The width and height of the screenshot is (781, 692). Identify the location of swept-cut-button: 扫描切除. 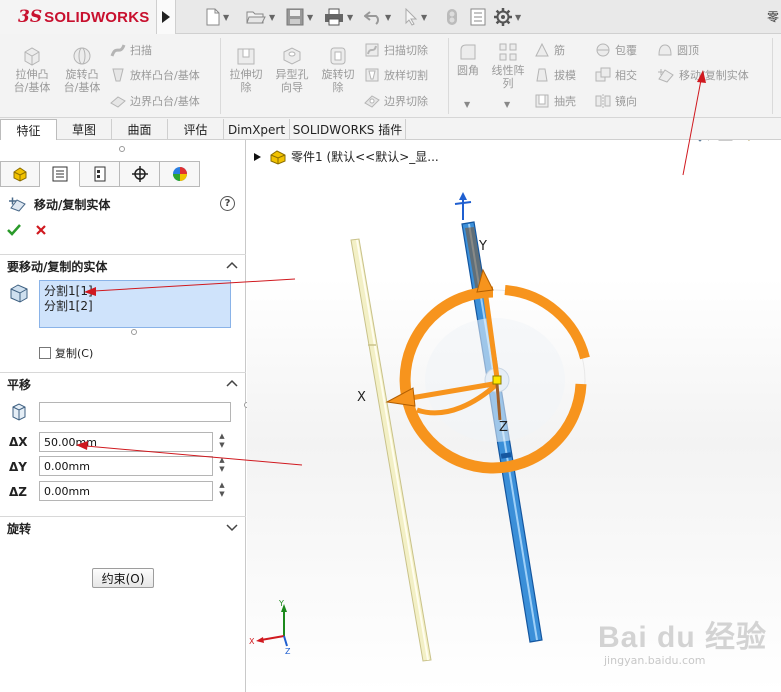
(396, 50).